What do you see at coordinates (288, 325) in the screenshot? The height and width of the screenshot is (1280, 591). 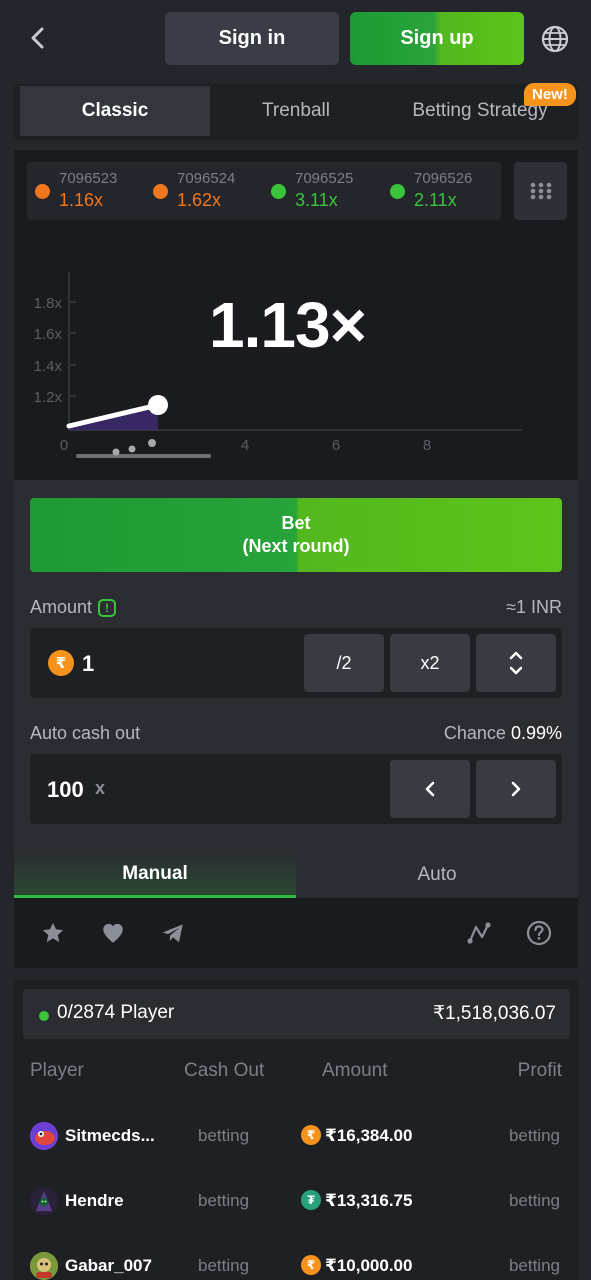 I see `current-multiplier: 1.13×` at bounding box center [288, 325].